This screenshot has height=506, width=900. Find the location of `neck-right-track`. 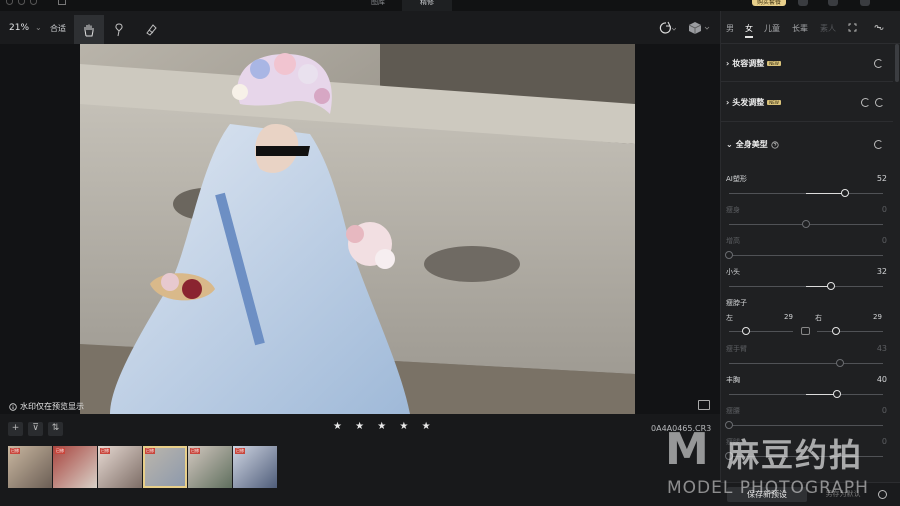

neck-right-track is located at coordinates (850, 331).